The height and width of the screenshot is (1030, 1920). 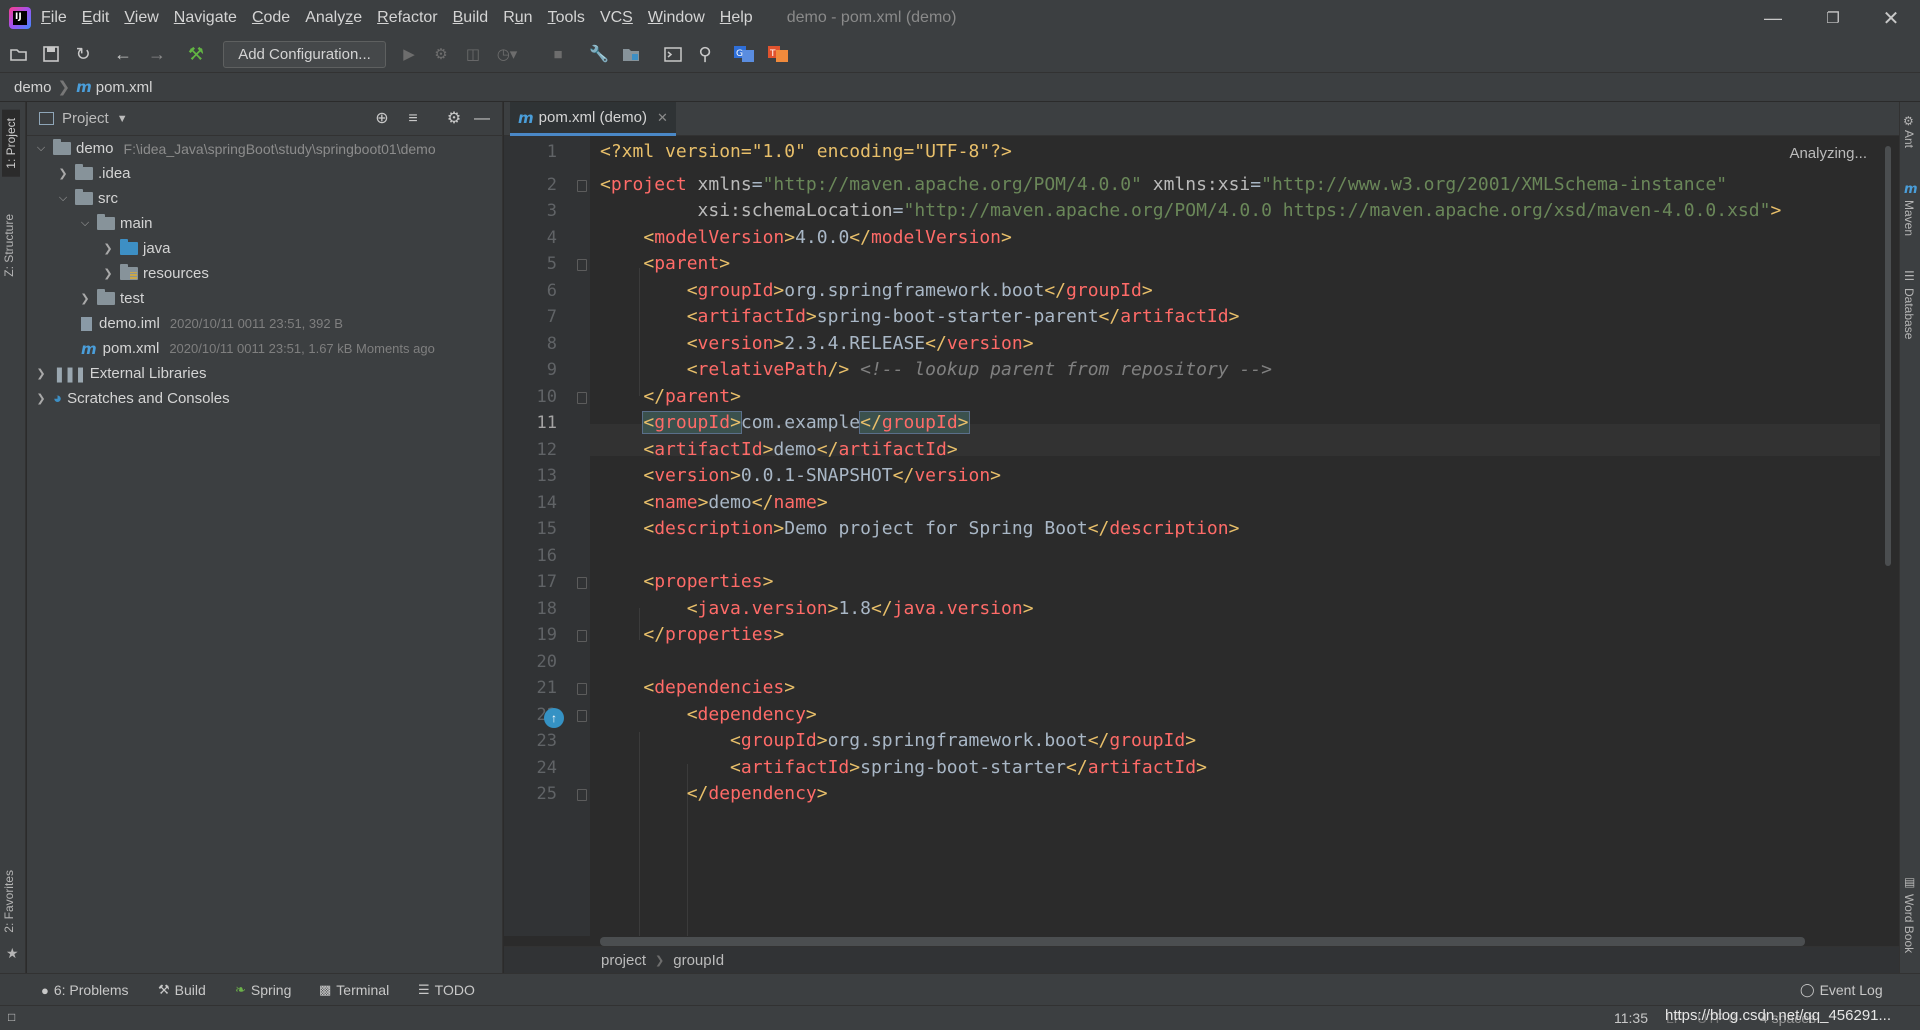 I want to click on tool-event-log: ◯ Event Log, so click(x=1841, y=990).